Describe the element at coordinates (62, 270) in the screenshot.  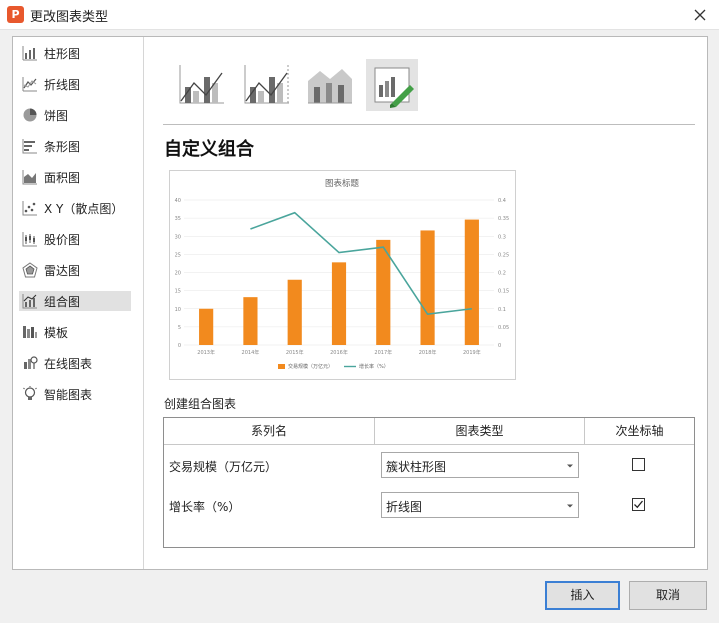
I see `sidebar-item-label: 雷达图` at that location.